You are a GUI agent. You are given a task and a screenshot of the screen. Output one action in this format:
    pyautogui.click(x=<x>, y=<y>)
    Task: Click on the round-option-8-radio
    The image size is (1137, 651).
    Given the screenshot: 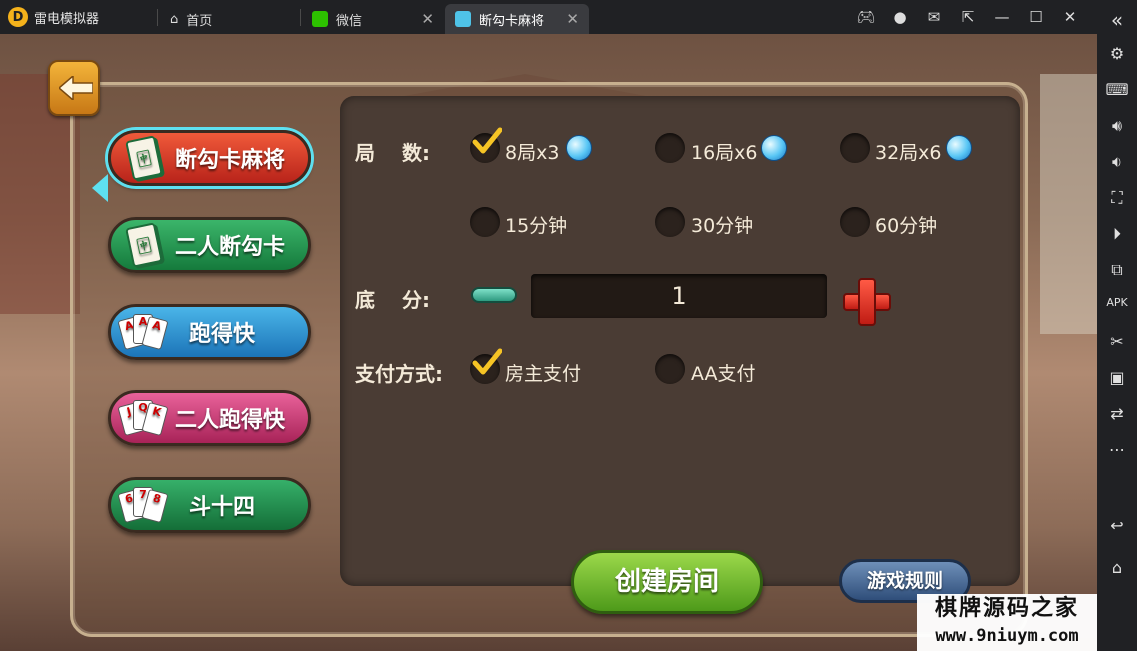 What is the action you would take?
    pyautogui.click(x=486, y=145)
    